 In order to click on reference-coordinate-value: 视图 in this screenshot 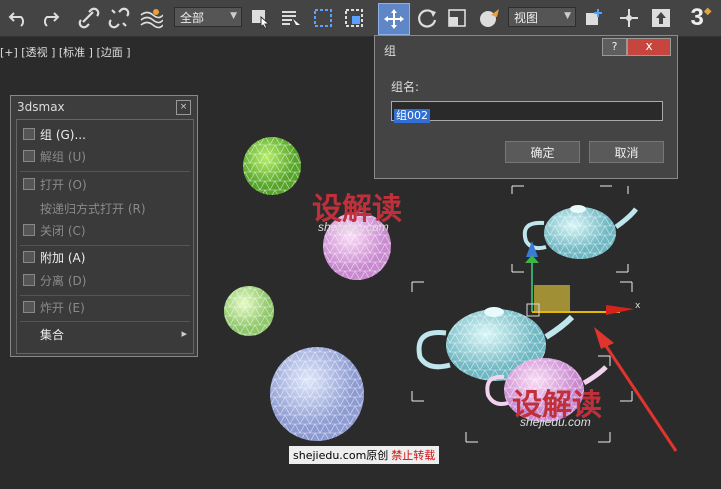, I will do `click(526, 17)`.